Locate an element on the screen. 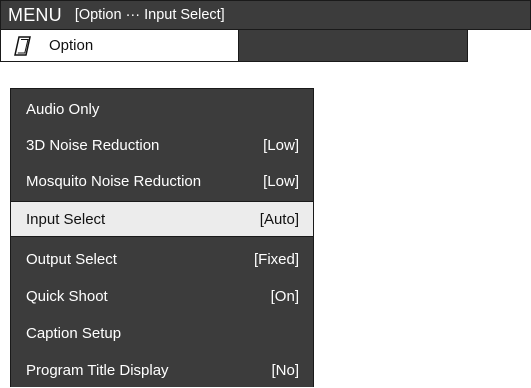 The image size is (531, 388). menu-item-value: [Auto] is located at coordinates (279, 219).